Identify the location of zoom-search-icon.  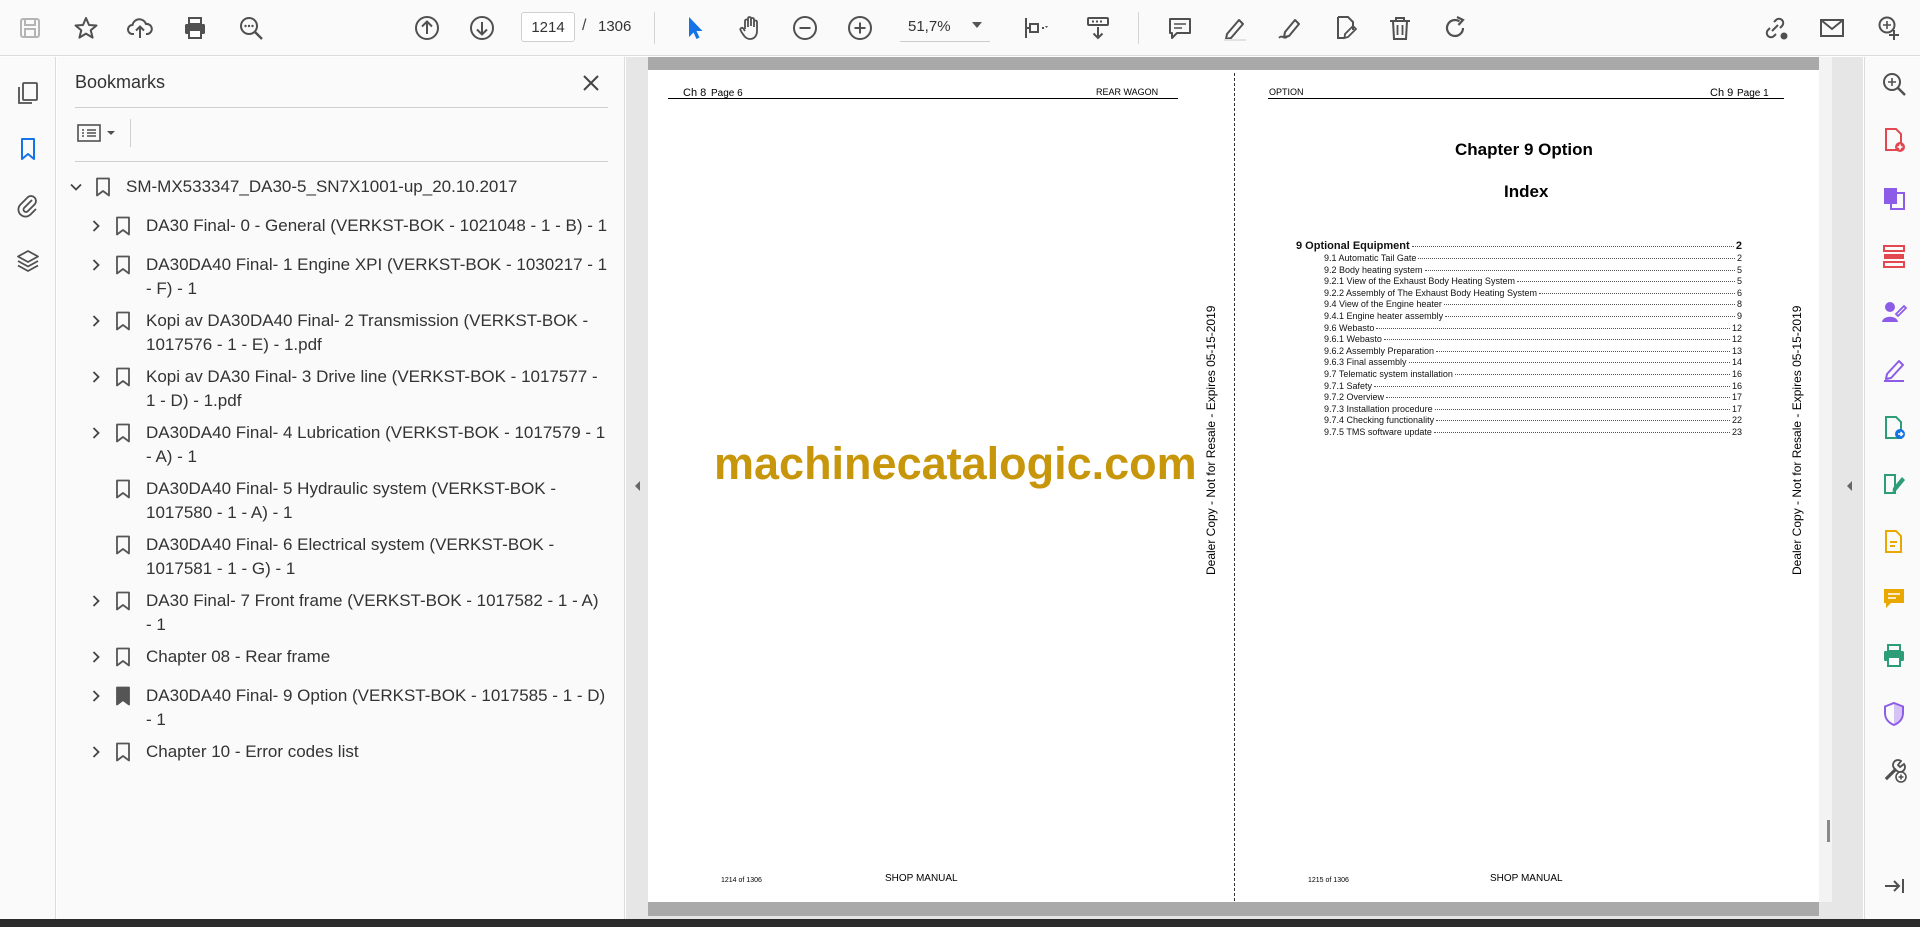
(1894, 84).